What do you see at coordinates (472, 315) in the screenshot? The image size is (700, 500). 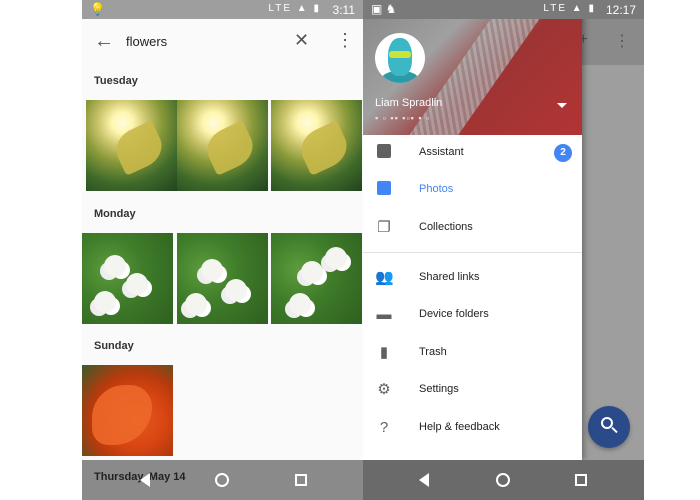 I see `drawer-item-device-folders: ▬ Device folders` at bounding box center [472, 315].